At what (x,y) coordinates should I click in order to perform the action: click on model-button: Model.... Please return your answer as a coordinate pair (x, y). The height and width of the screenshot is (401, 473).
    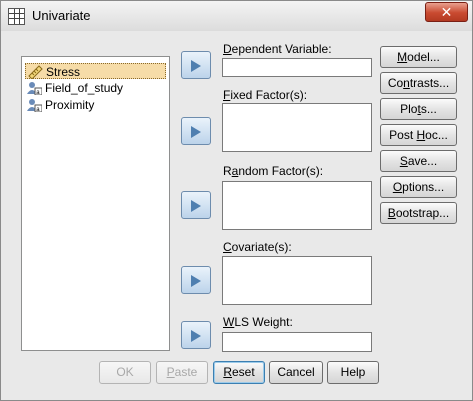
    Looking at the image, I should click on (418, 57).